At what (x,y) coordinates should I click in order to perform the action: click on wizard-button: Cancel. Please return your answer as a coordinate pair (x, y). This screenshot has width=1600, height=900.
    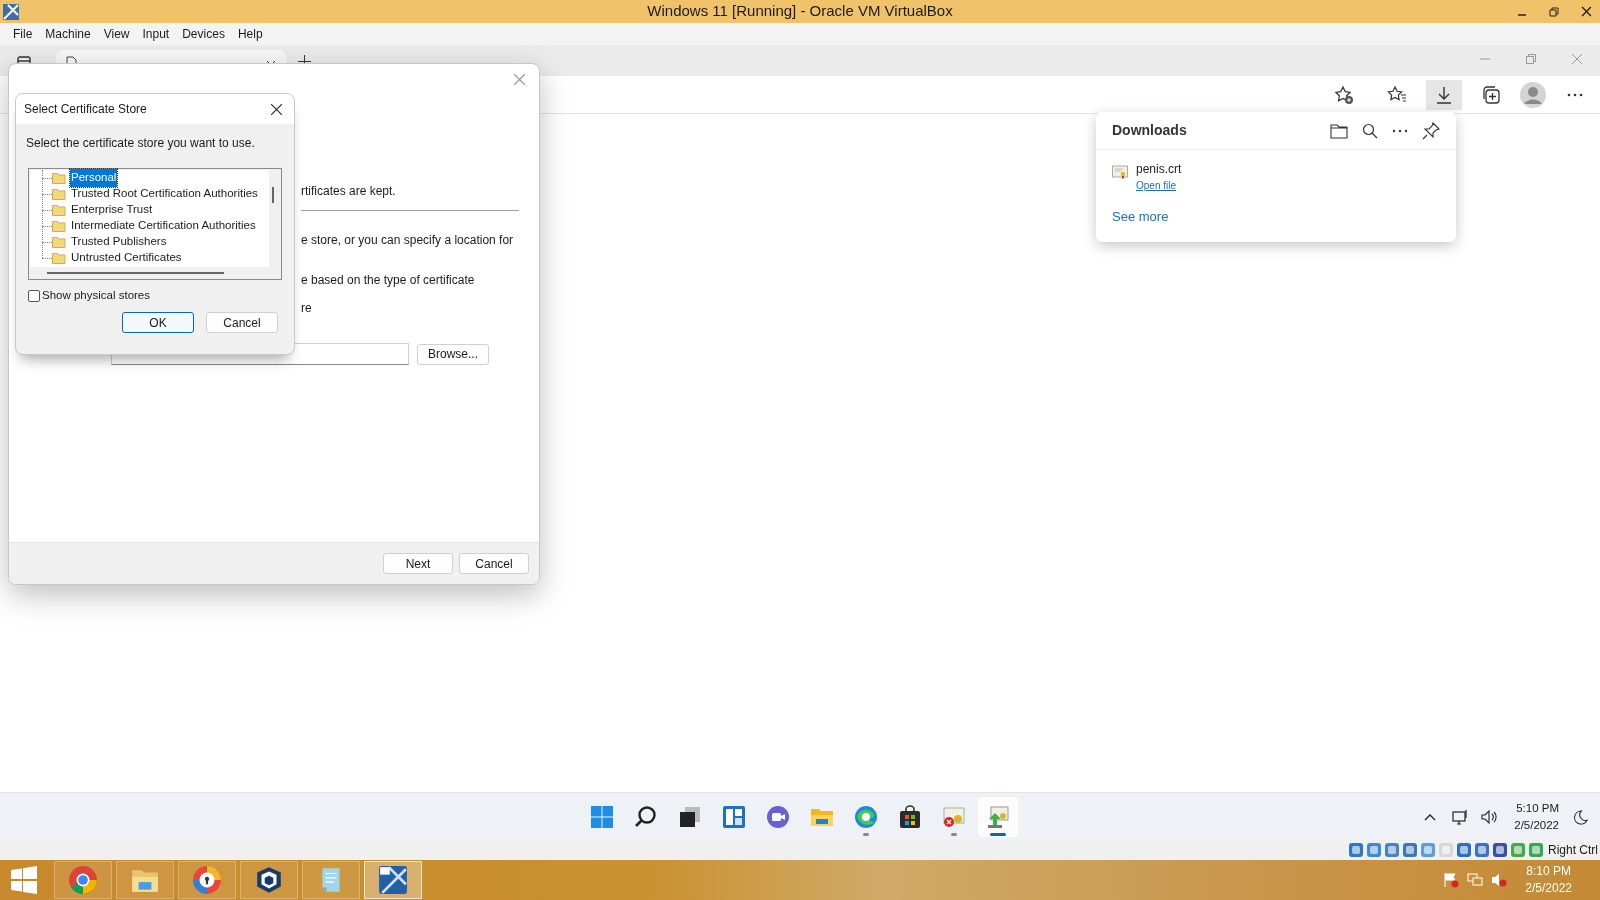
    Looking at the image, I should click on (494, 563).